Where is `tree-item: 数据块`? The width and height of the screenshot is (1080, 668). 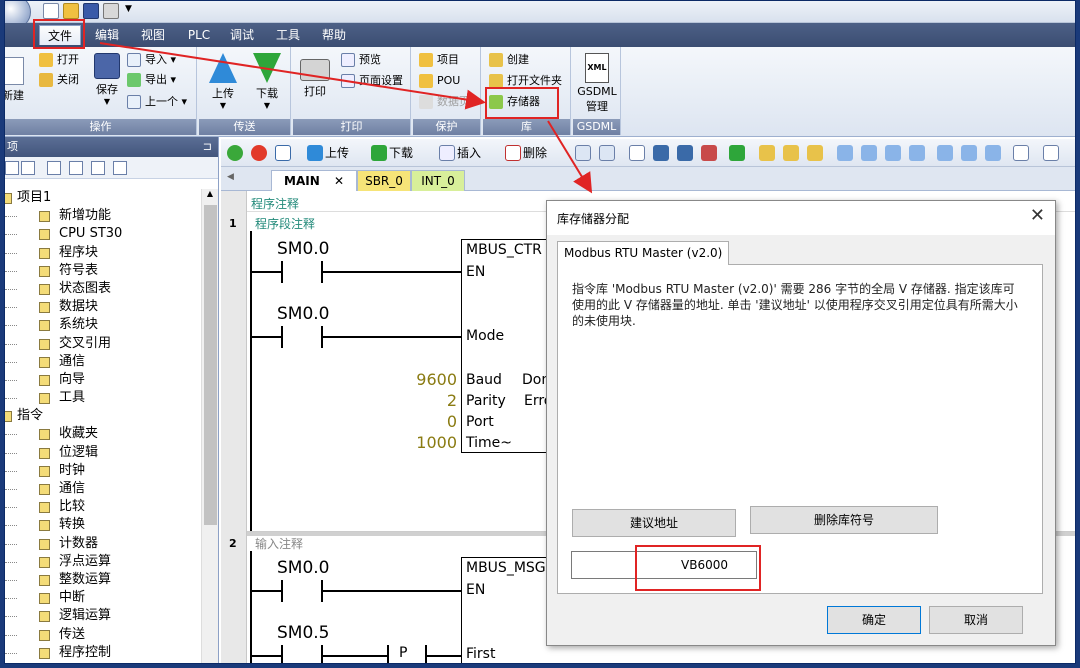
tree-item: 数据块 is located at coordinates (103, 307).